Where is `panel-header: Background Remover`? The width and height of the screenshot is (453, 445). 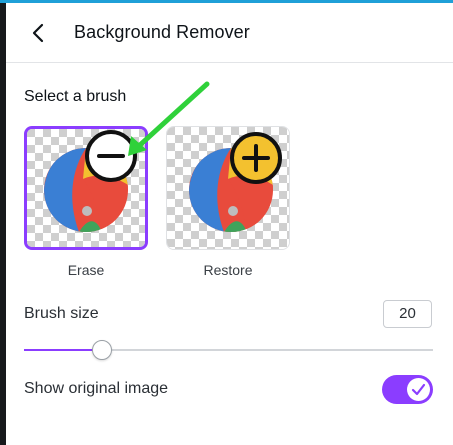 panel-header: Background Remover is located at coordinates (229, 32).